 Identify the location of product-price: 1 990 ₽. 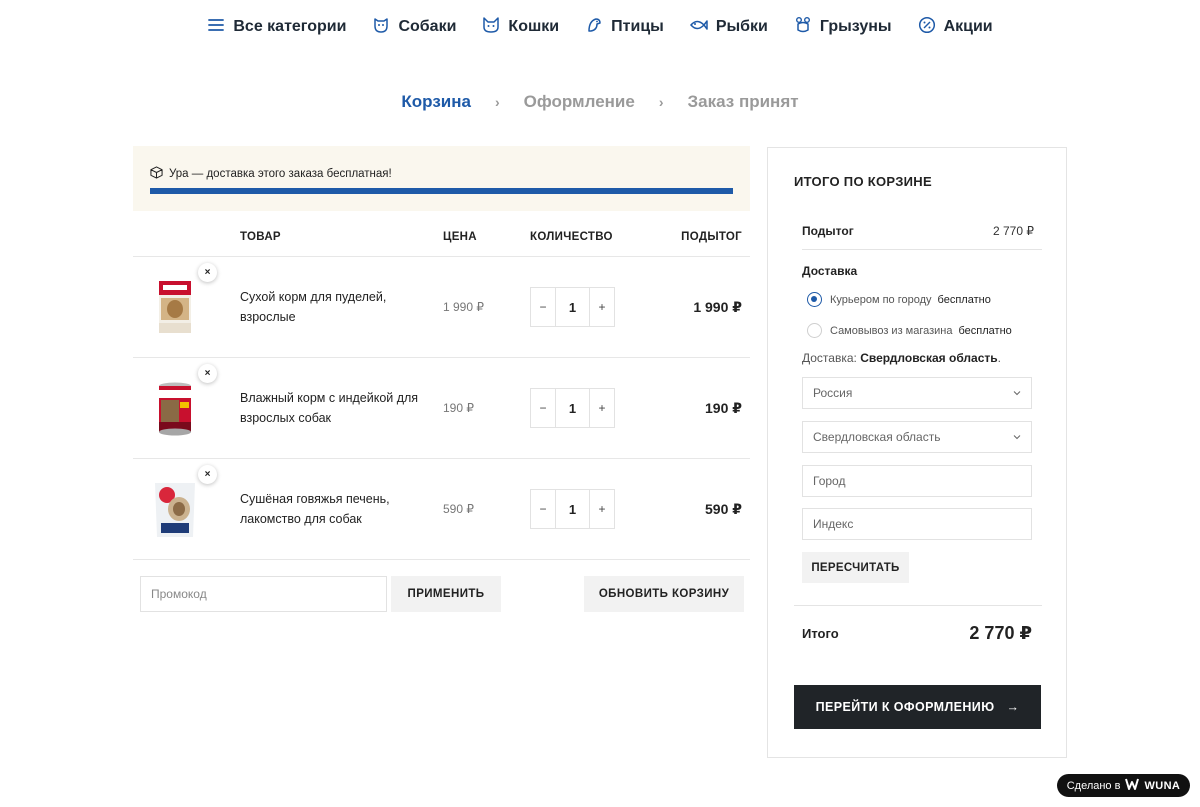
(463, 307).